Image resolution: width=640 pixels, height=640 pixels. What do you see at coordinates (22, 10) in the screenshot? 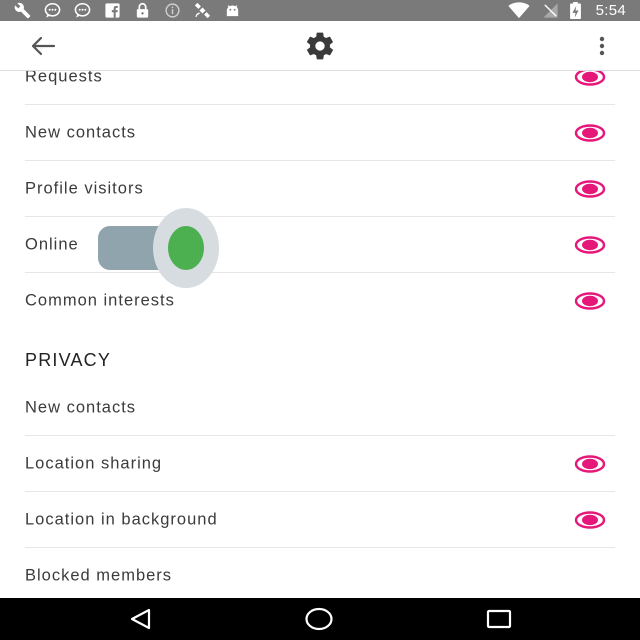
I see `wrench-icon` at bounding box center [22, 10].